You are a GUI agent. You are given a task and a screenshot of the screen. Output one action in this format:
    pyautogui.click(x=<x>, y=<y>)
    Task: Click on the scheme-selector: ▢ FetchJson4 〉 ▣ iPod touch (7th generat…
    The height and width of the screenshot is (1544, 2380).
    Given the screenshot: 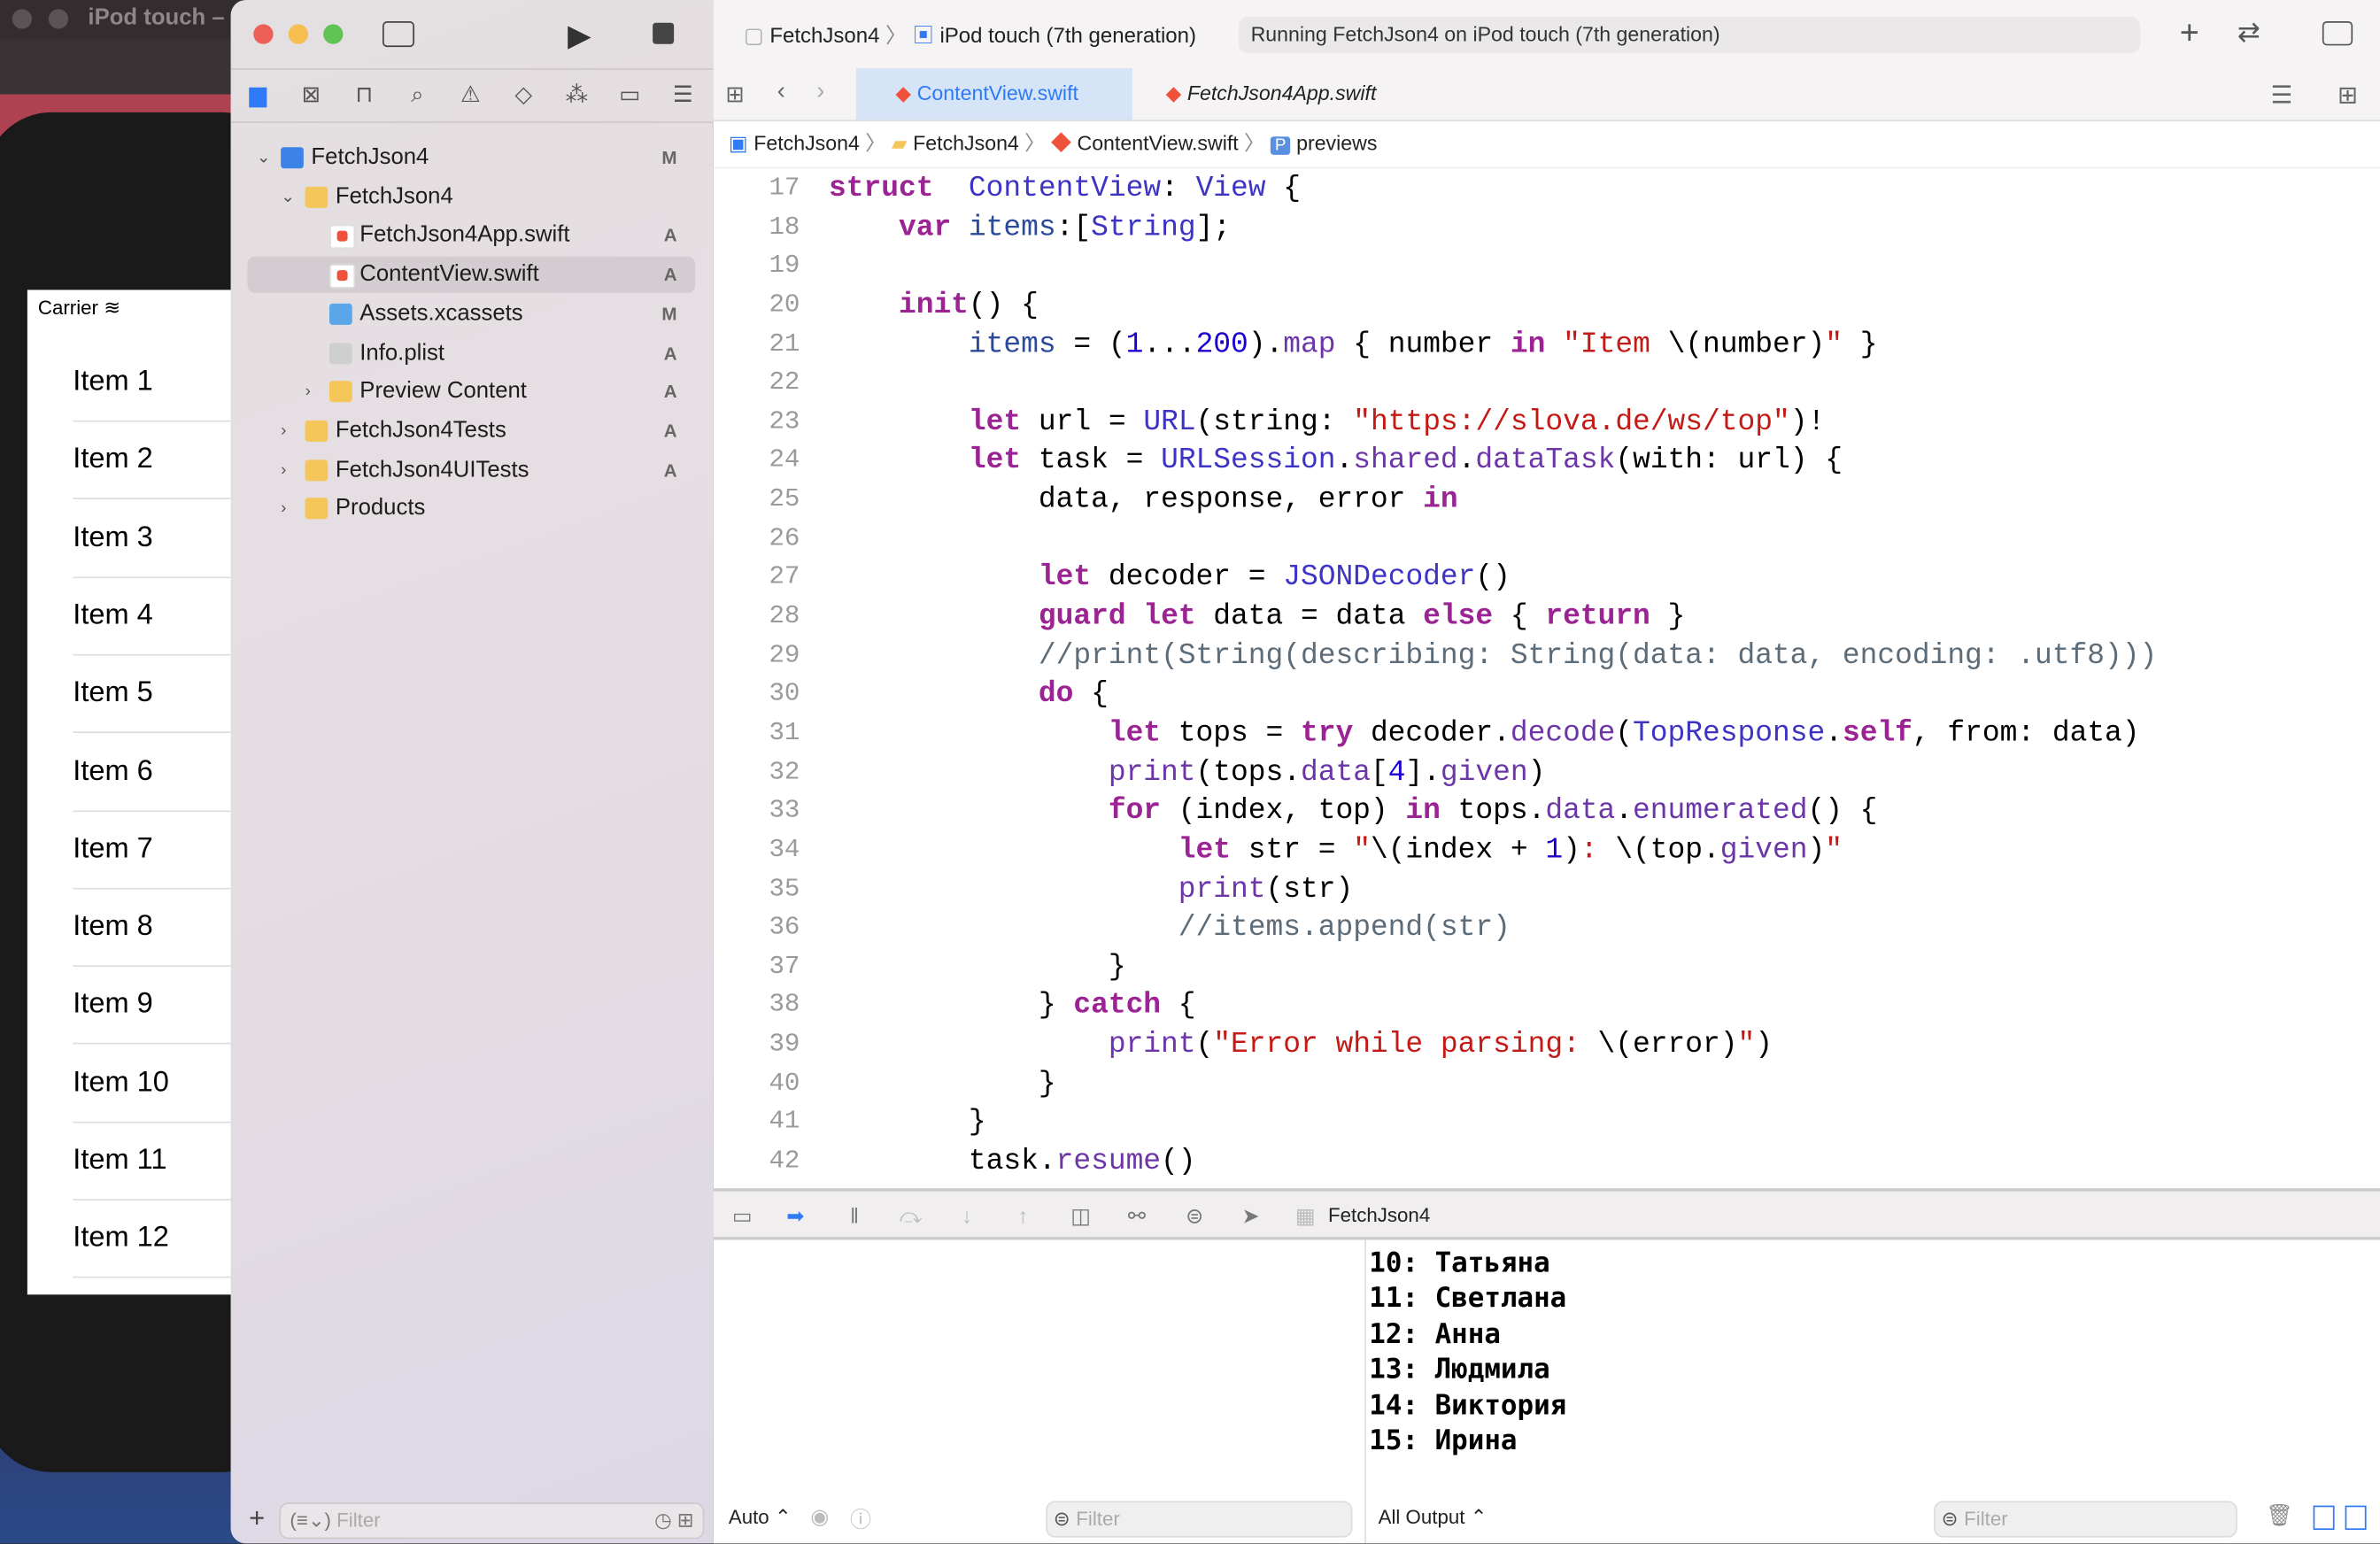 What is the action you would take?
    pyautogui.click(x=970, y=34)
    